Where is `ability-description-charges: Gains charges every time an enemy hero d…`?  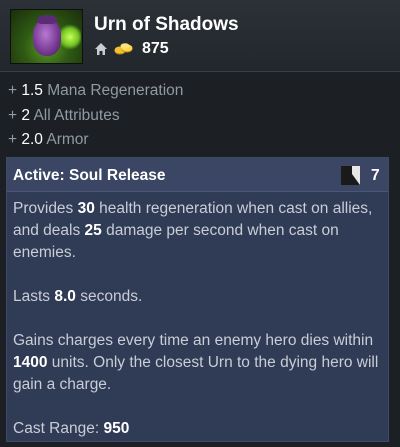 ability-description-charges: Gains charges every time an enemy hero d… is located at coordinates (196, 362).